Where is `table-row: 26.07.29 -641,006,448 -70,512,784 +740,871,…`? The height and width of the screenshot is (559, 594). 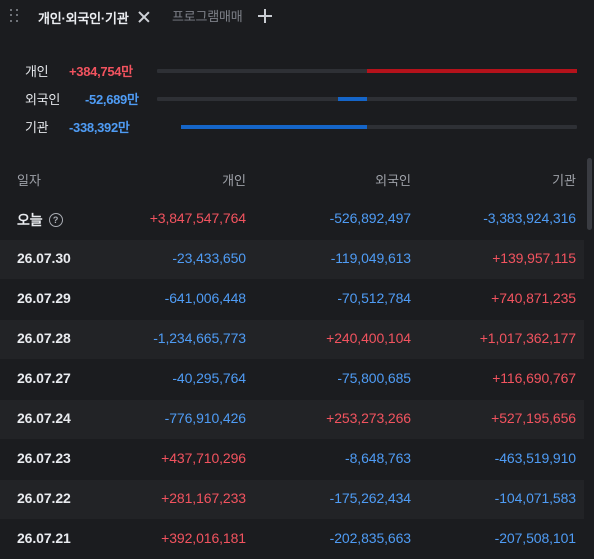 table-row: 26.07.29 -641,006,448 -70,512,784 +740,871,… is located at coordinates (292, 299).